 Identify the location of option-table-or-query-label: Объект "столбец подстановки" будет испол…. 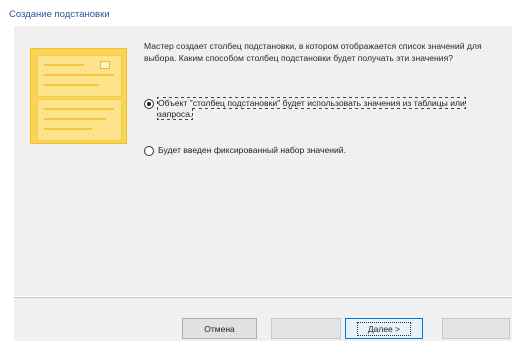
(325, 108).